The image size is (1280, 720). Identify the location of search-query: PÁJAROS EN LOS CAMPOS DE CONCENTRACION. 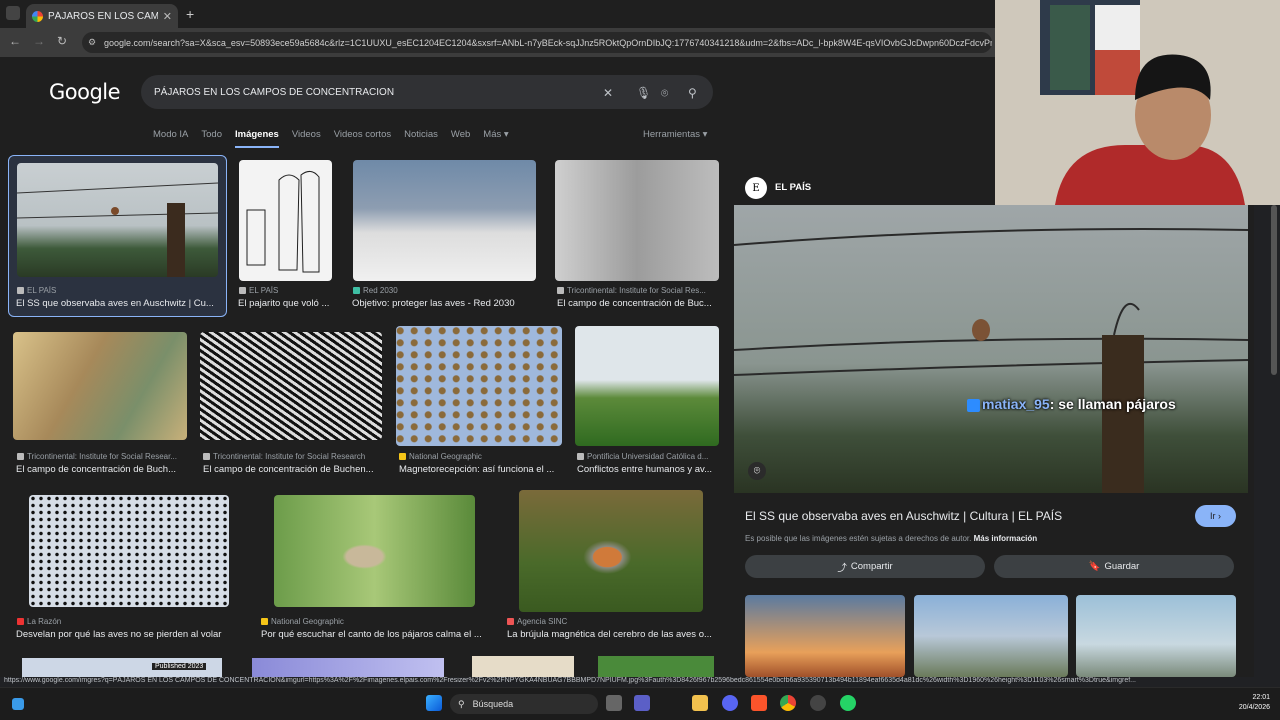
(274, 92).